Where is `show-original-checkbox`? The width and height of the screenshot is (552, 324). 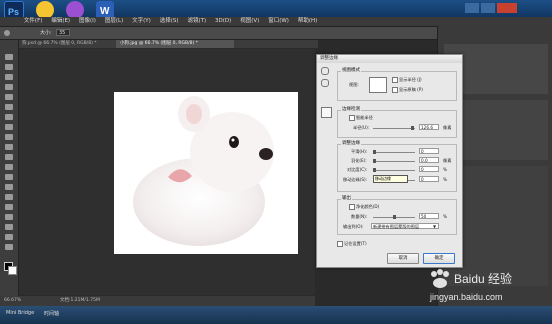
show-original-checkbox is located at coordinates (395, 90).